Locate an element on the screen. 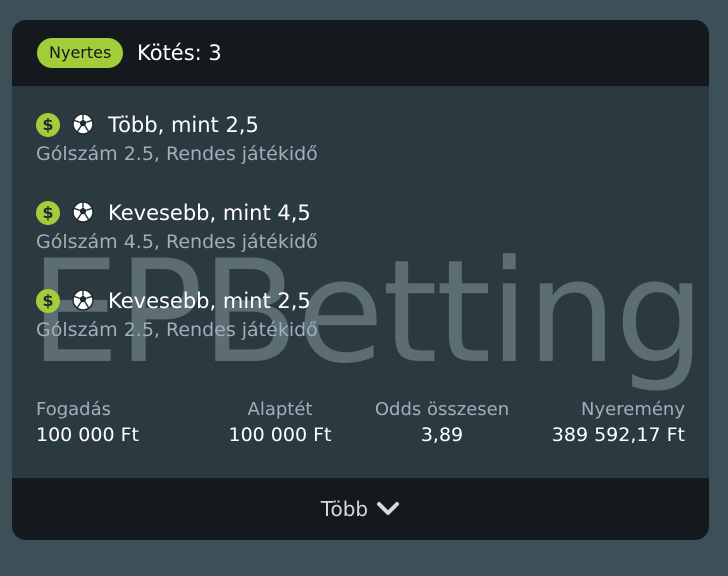 The width and height of the screenshot is (728, 576). chevron-down-icon is located at coordinates (388, 508).